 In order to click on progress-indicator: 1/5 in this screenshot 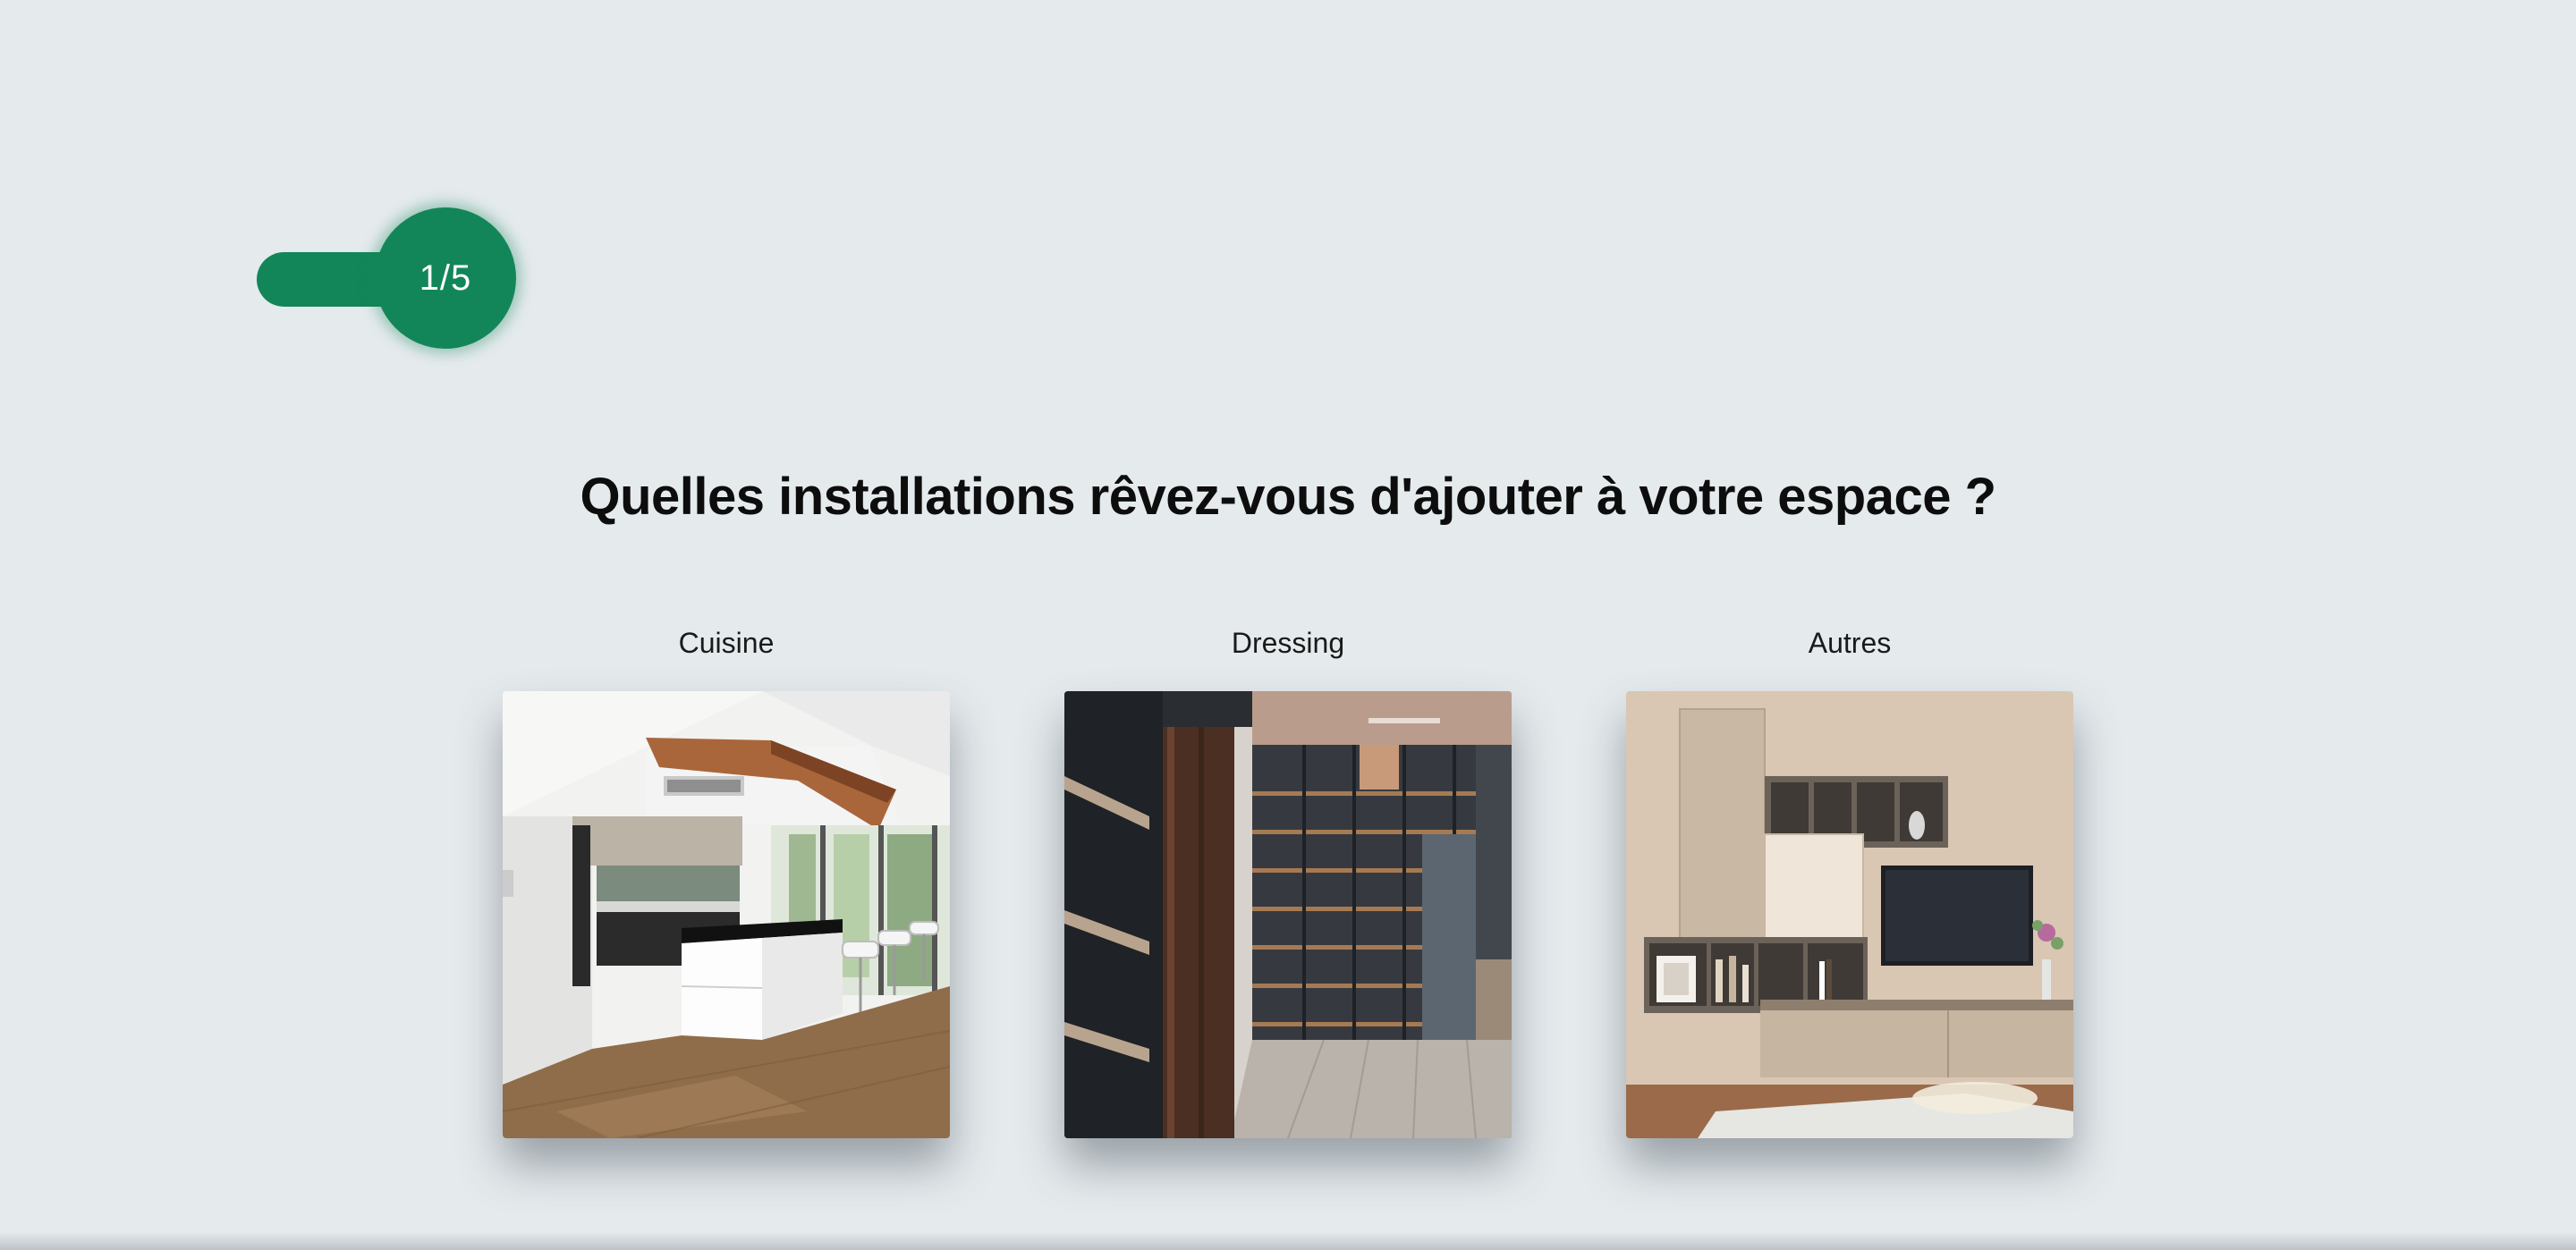, I will do `click(427, 279)`.